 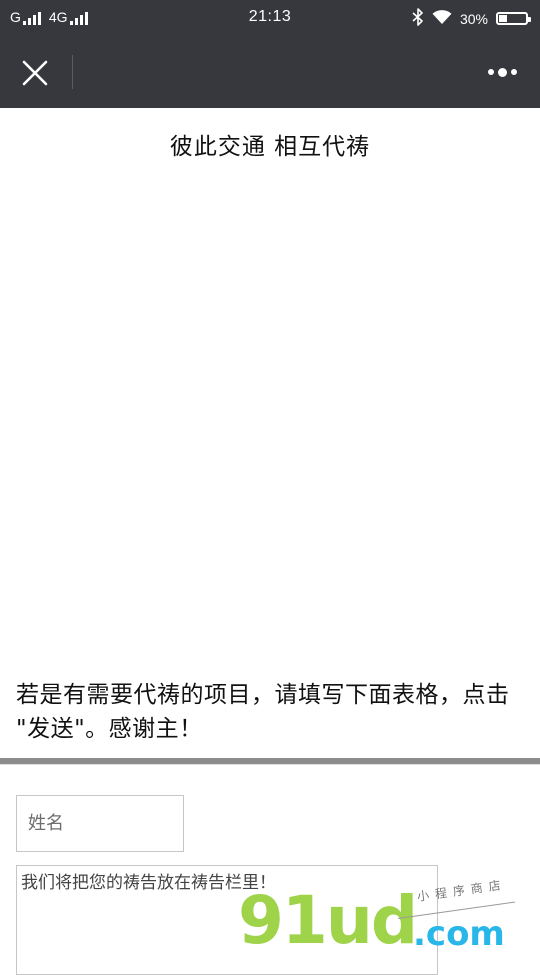 I want to click on section-divider-line, so click(x=270, y=764).